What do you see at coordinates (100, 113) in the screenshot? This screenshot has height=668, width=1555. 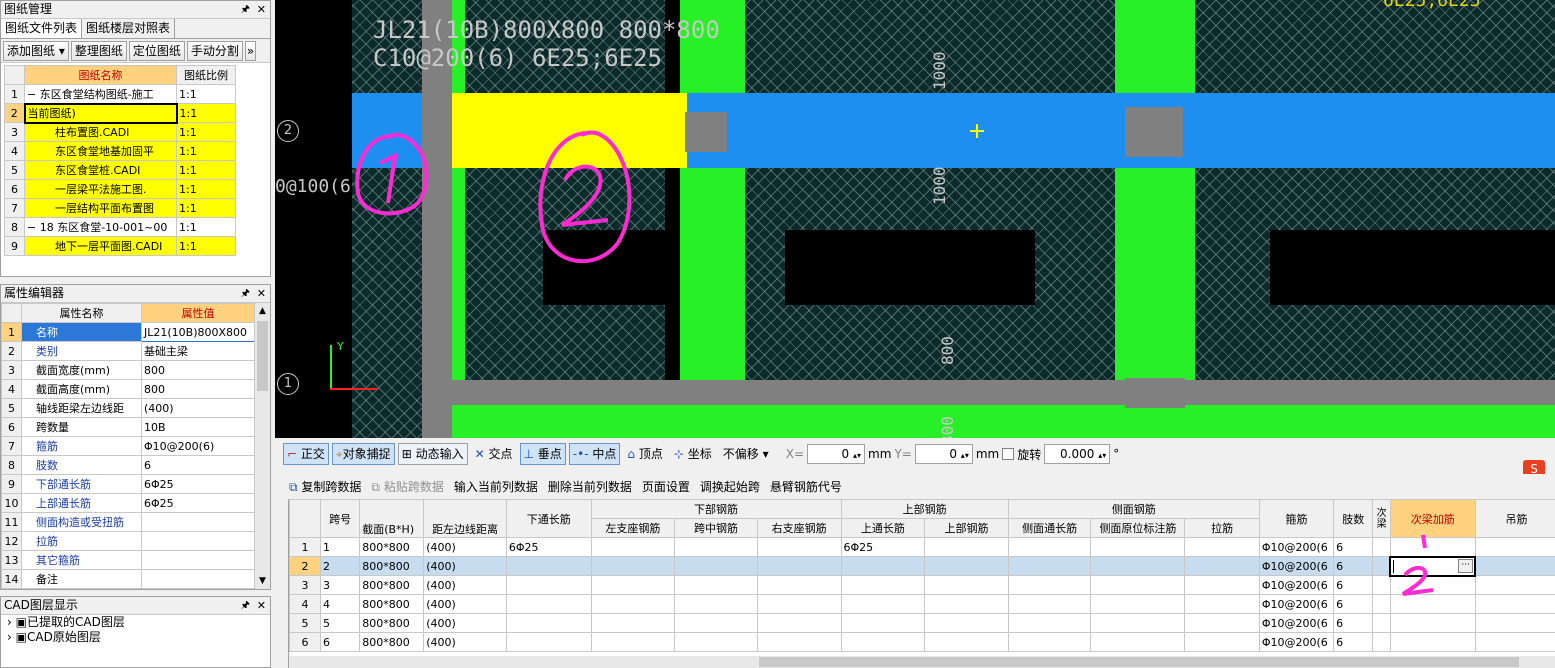 I see `drawing-name: 当前图纸)` at bounding box center [100, 113].